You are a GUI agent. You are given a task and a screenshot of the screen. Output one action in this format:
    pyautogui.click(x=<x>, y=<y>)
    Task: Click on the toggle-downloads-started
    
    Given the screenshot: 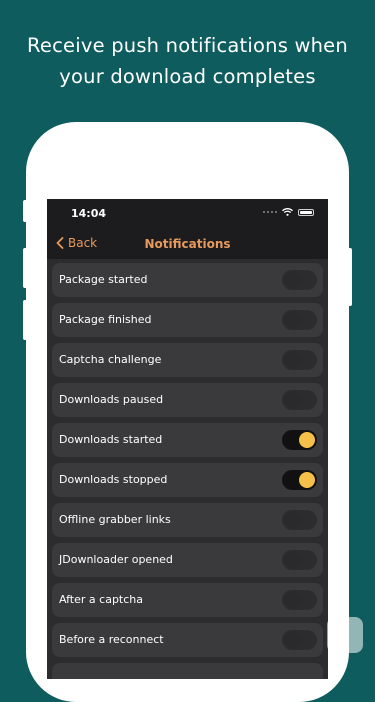 What is the action you would take?
    pyautogui.click(x=299, y=440)
    